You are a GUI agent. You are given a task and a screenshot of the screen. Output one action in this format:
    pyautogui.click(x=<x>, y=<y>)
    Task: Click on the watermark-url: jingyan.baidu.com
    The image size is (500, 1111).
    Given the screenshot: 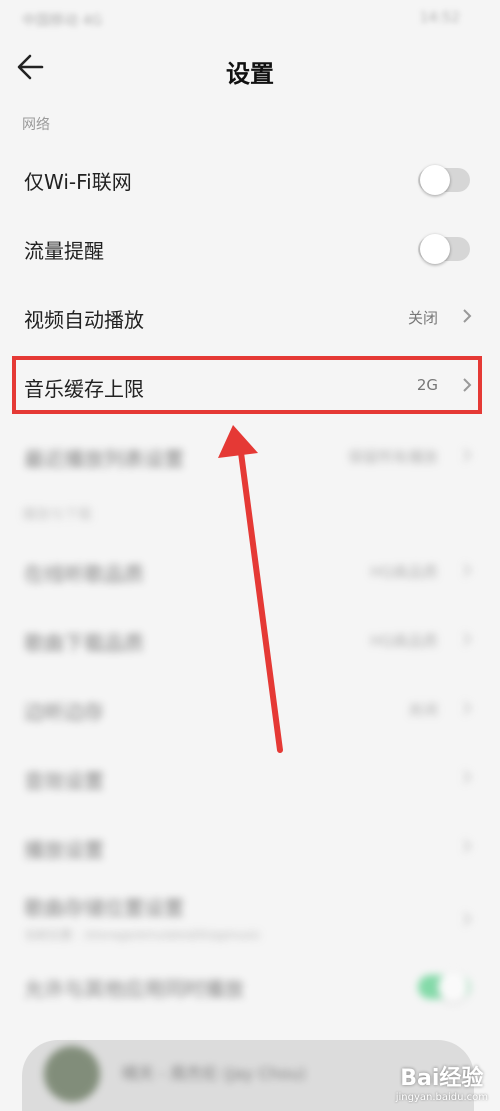 What is the action you would take?
    pyautogui.click(x=441, y=1097)
    